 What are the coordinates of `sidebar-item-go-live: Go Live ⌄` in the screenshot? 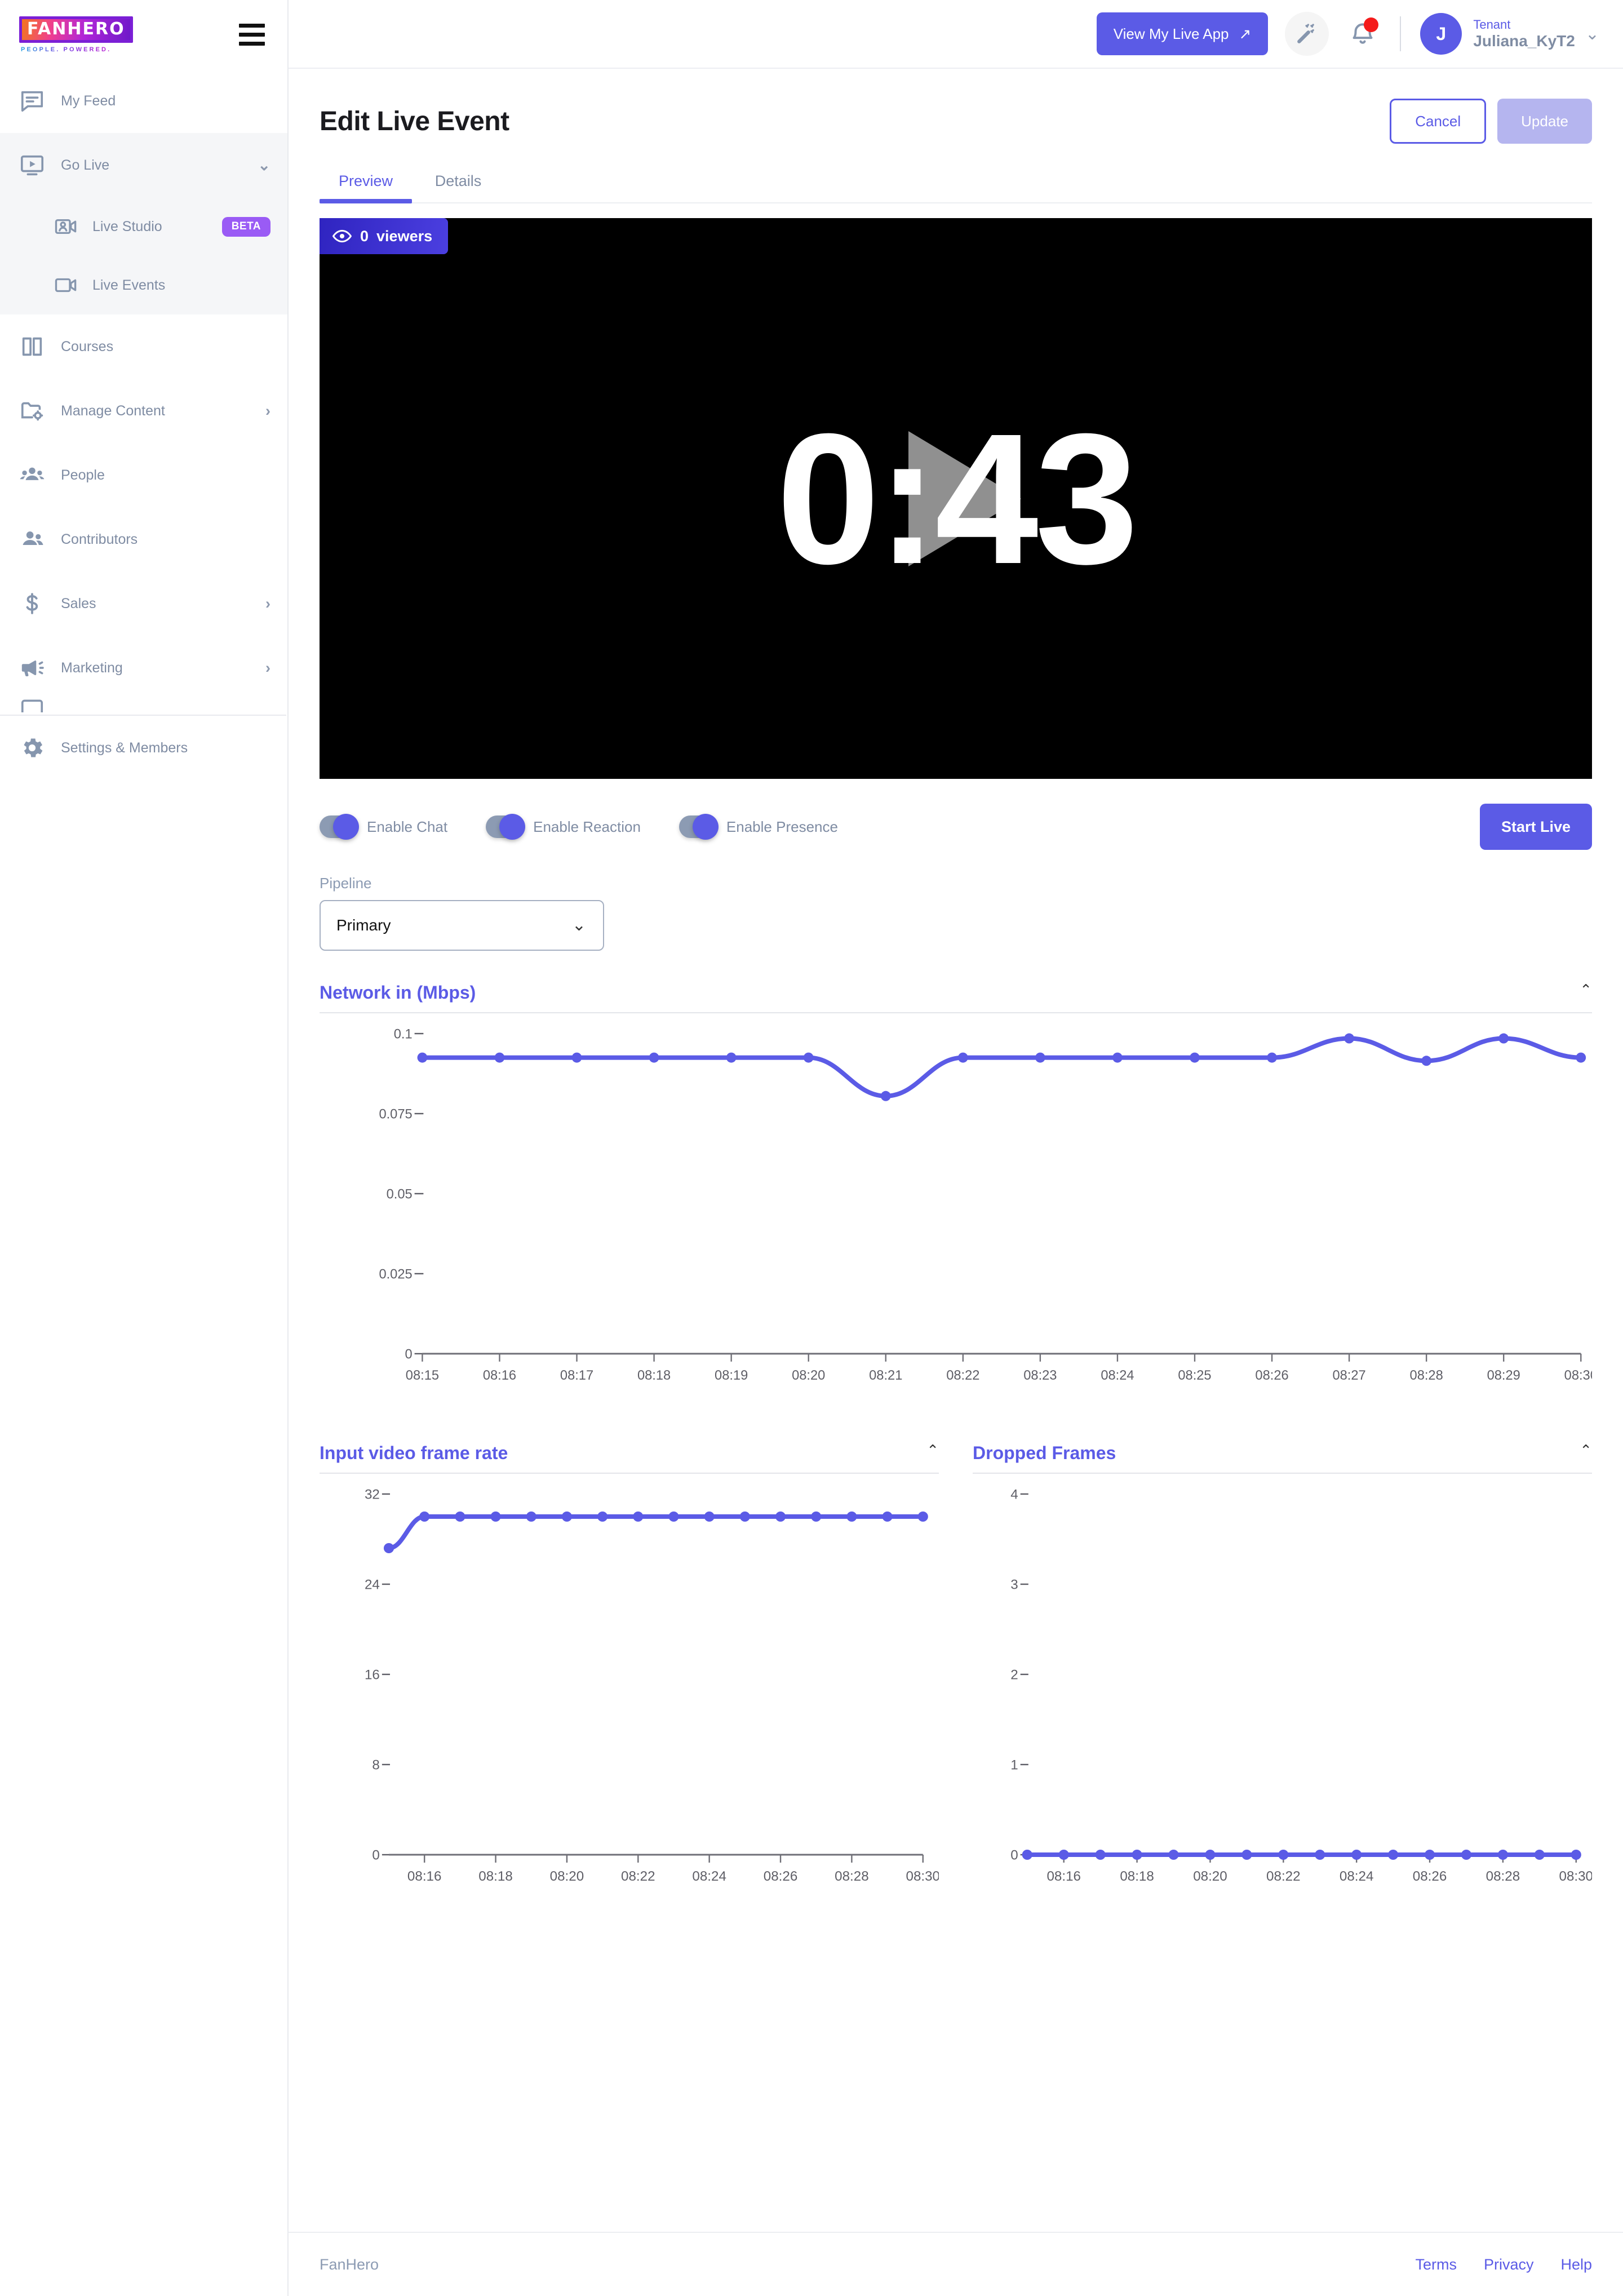 It's located at (144, 165).